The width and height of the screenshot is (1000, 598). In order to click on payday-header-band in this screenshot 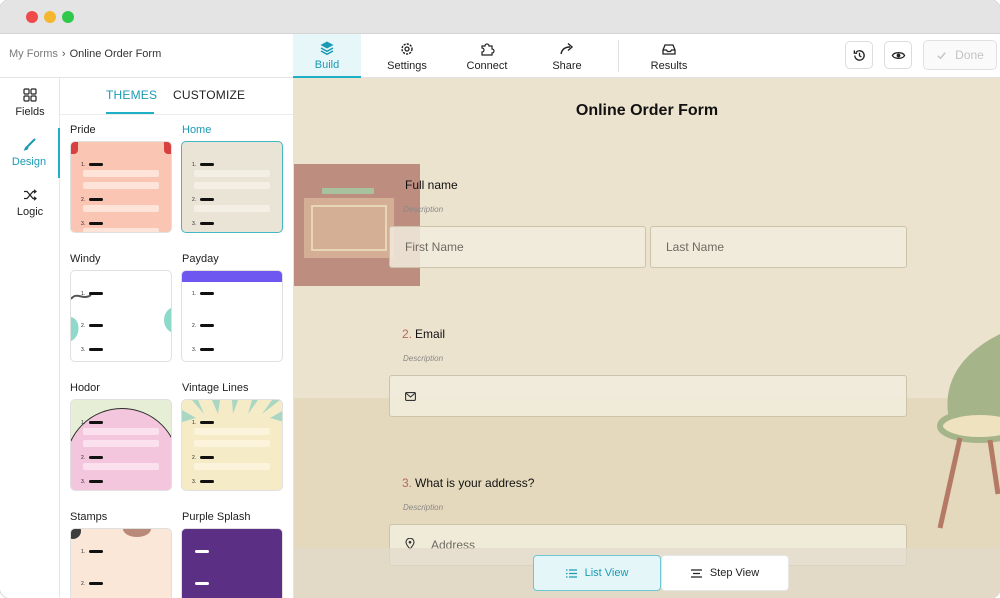, I will do `click(232, 276)`.